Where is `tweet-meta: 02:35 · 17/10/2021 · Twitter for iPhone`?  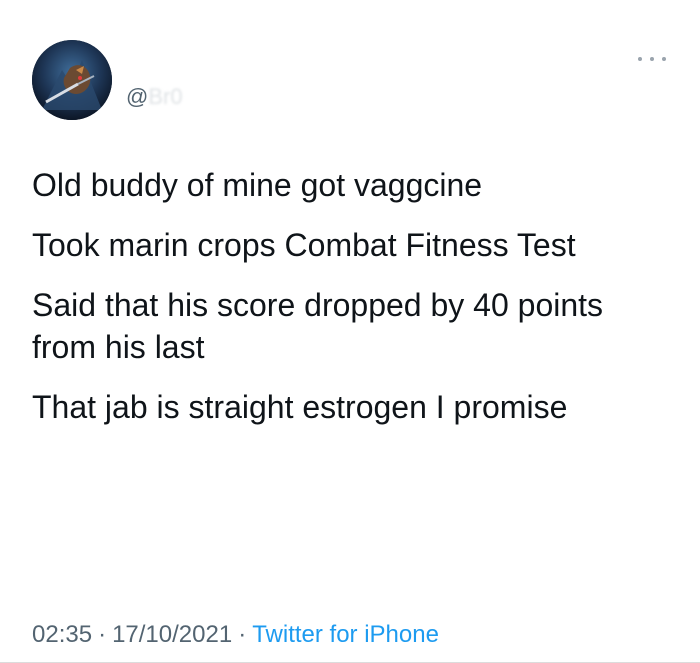 tweet-meta: 02:35 · 17/10/2021 · Twitter for iPhone is located at coordinates (235, 635).